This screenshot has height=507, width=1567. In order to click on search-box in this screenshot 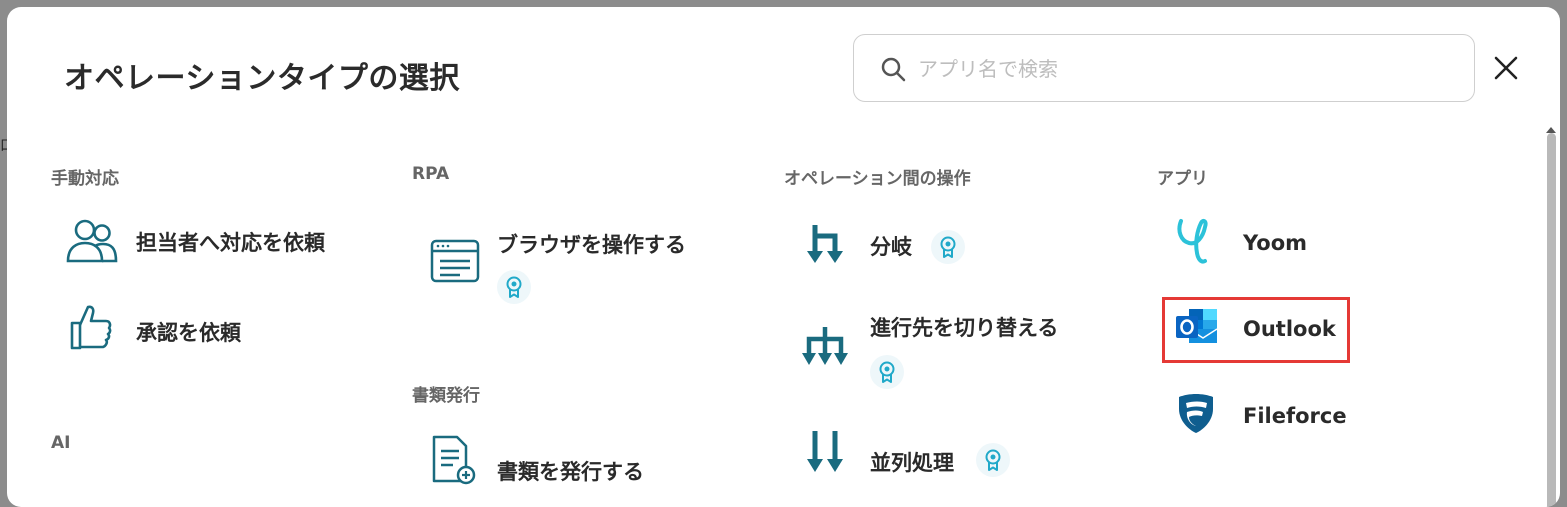, I will do `click(1164, 68)`.